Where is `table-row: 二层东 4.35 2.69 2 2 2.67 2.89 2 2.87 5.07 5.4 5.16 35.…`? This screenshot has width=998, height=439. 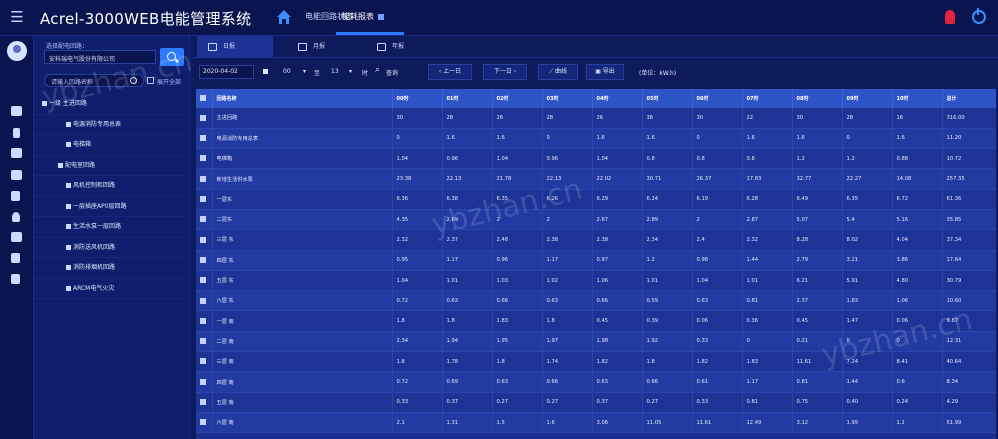
table-row: 二层东 4.35 2.69 2 2 2.67 2.89 2 2.87 5.07 5.4 5.16 35.… is located at coordinates (596, 220).